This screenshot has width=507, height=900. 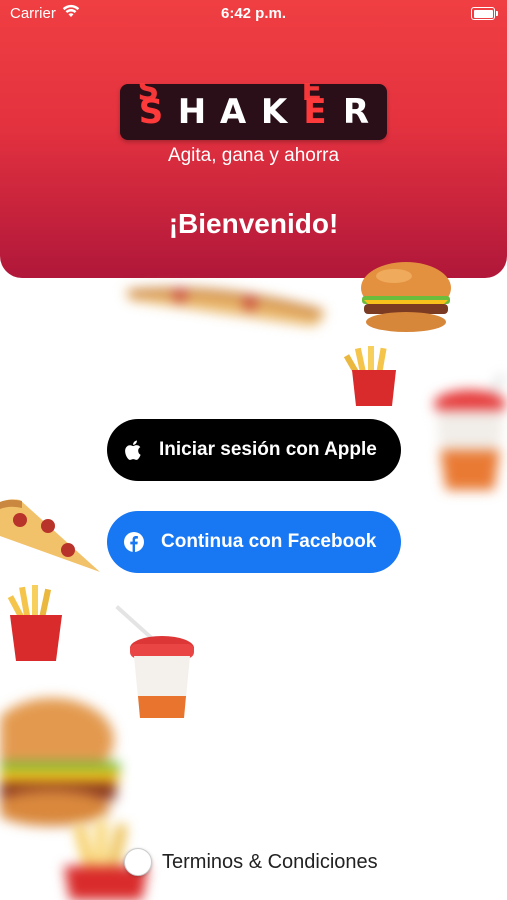 I want to click on logo-letter-r: R, so click(x=356, y=112).